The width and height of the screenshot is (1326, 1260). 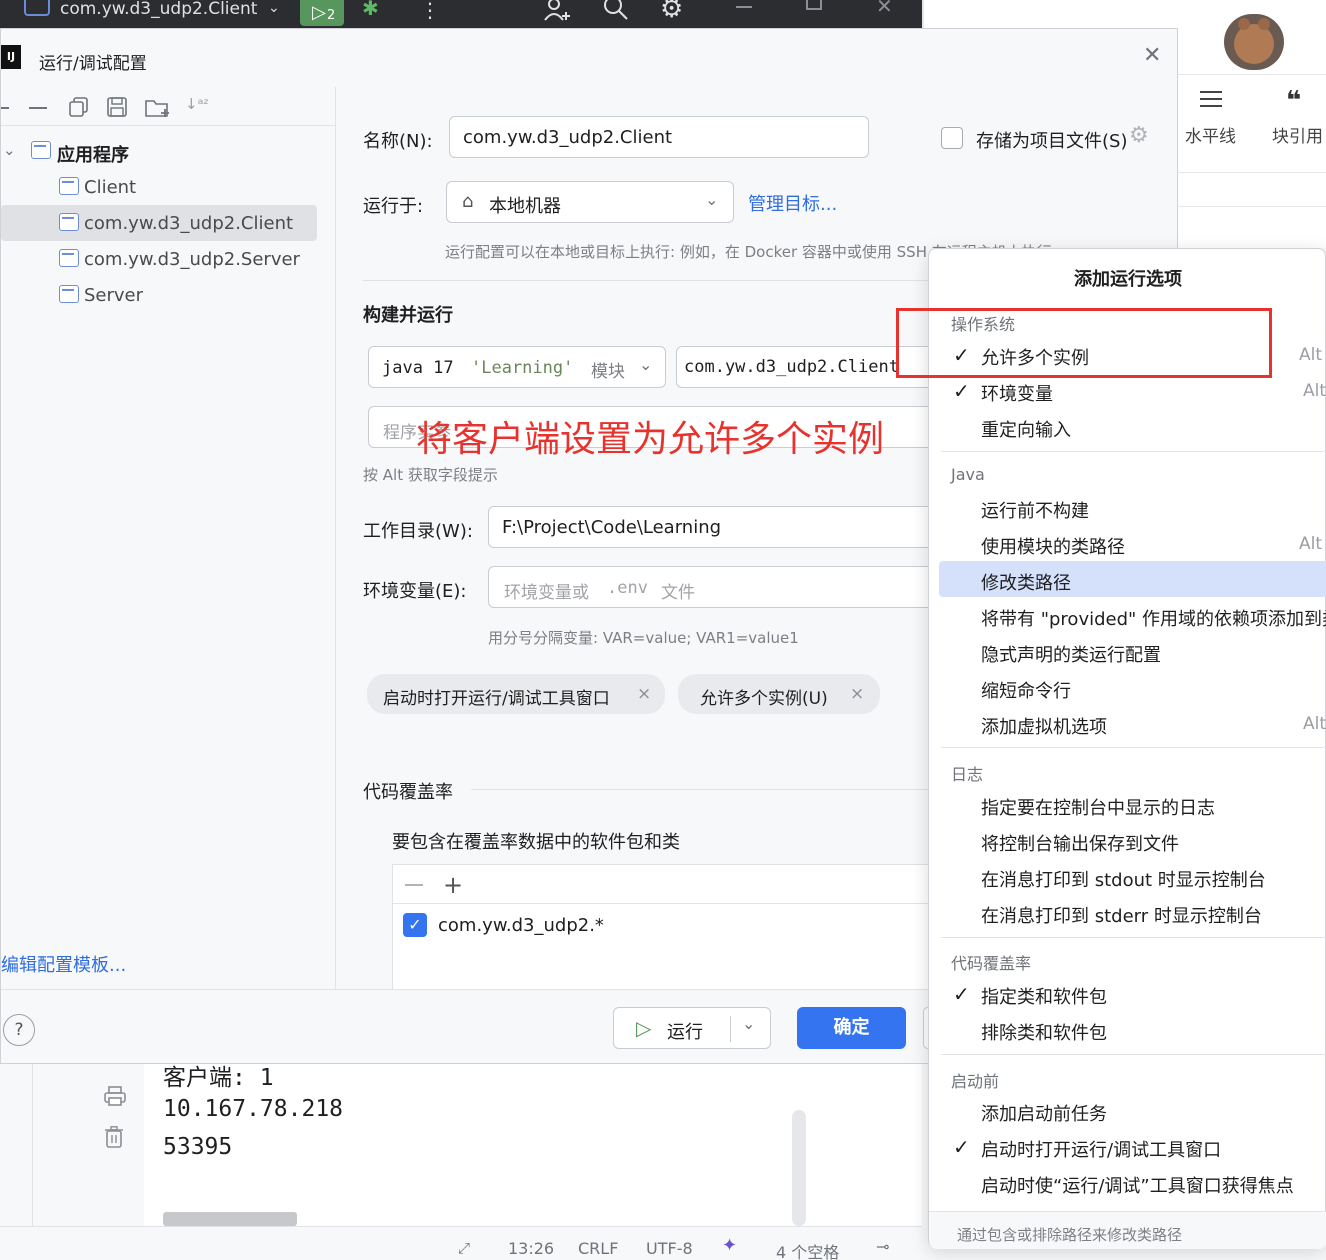 I want to click on remove-pattern-icon, so click(x=414, y=885).